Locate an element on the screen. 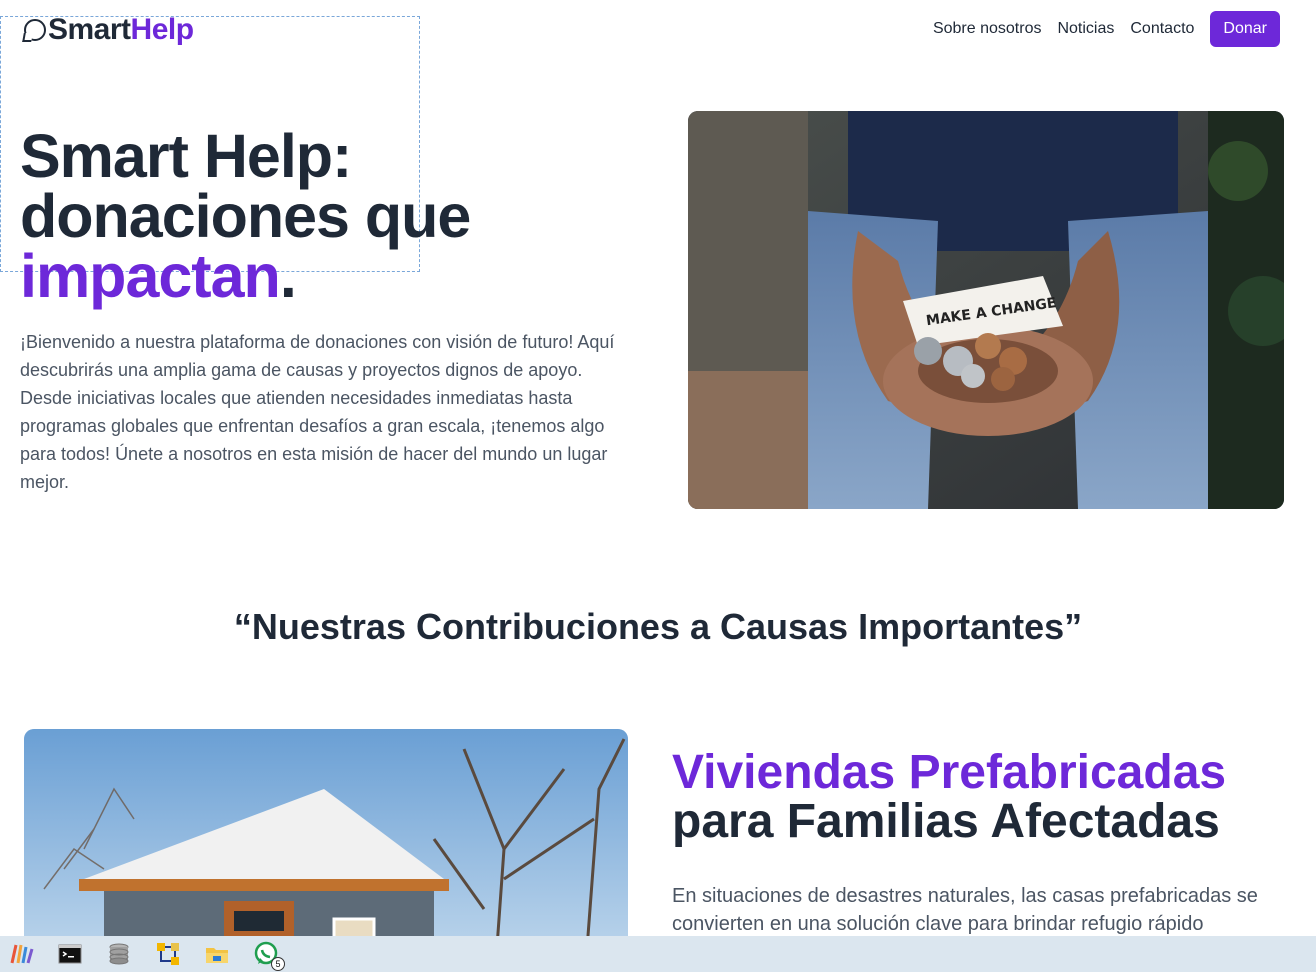 The height and width of the screenshot is (972, 1316). chat-bubble-icon is located at coordinates (35, 30).